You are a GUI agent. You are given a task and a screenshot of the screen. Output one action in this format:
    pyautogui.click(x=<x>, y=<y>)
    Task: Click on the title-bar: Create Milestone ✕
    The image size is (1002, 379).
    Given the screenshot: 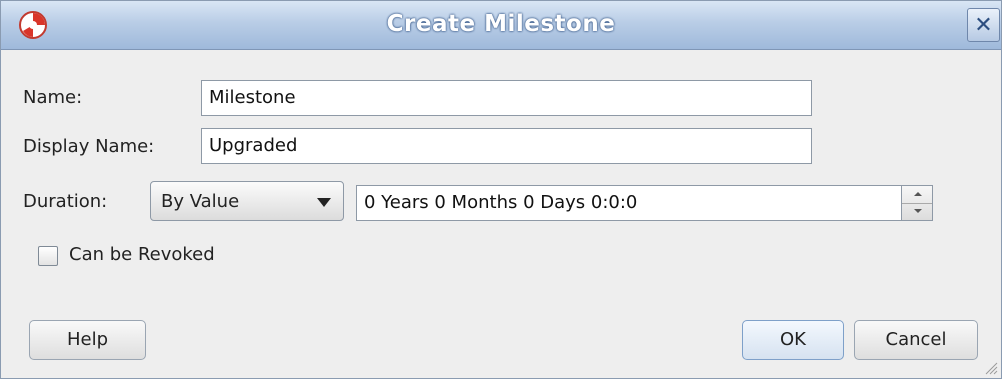 What is the action you would take?
    pyautogui.click(x=501, y=25)
    